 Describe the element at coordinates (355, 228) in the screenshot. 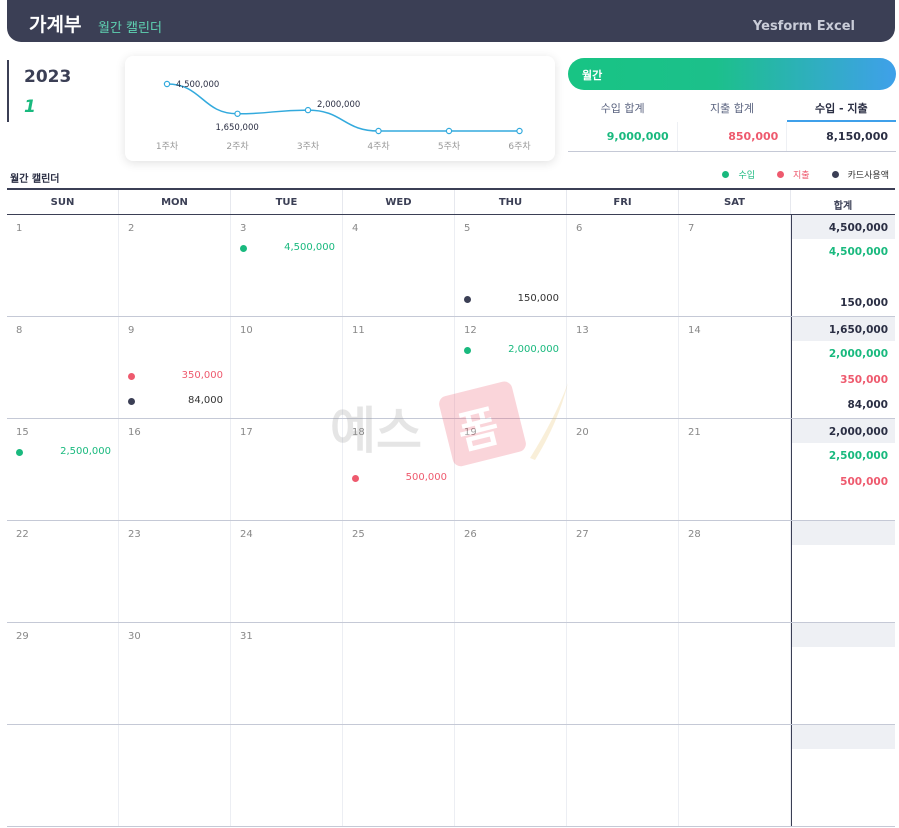

I see `day-number: 4` at that location.